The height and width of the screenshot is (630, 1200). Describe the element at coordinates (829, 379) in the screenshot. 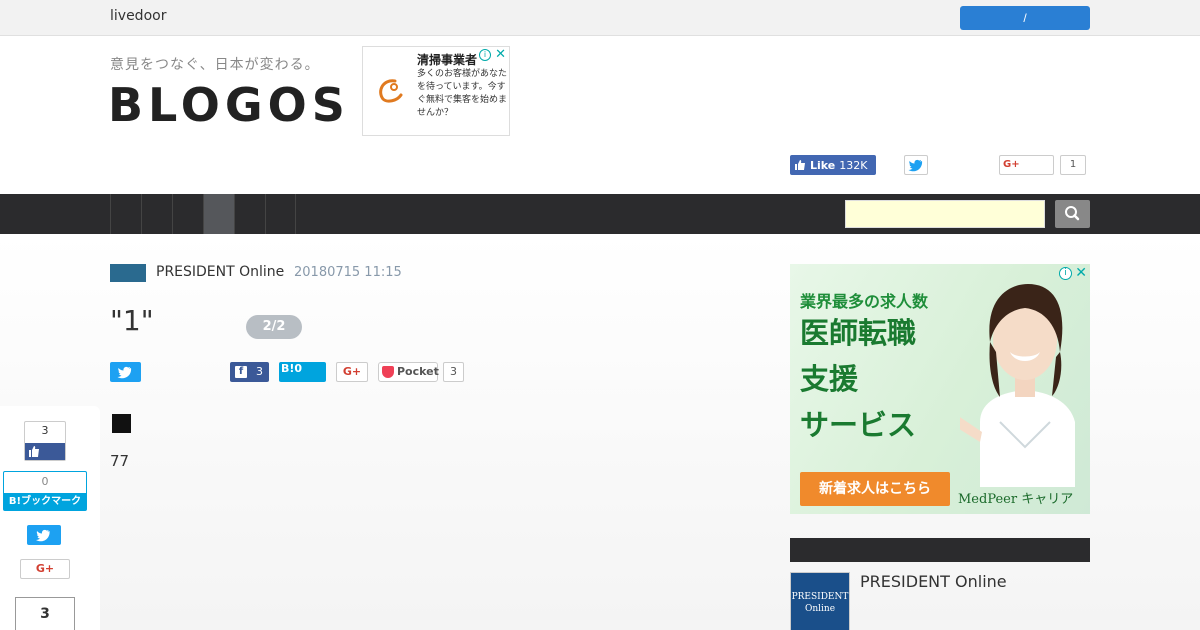

I see `big-ad-line3: 支援` at that location.